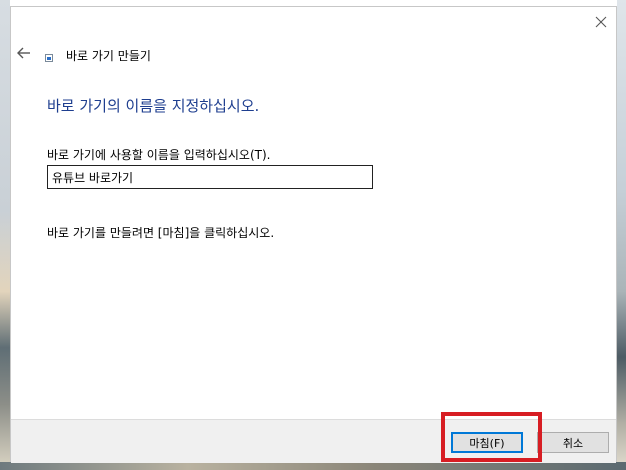 This screenshot has width=626, height=470. I want to click on shortcut-icon, so click(49, 58).